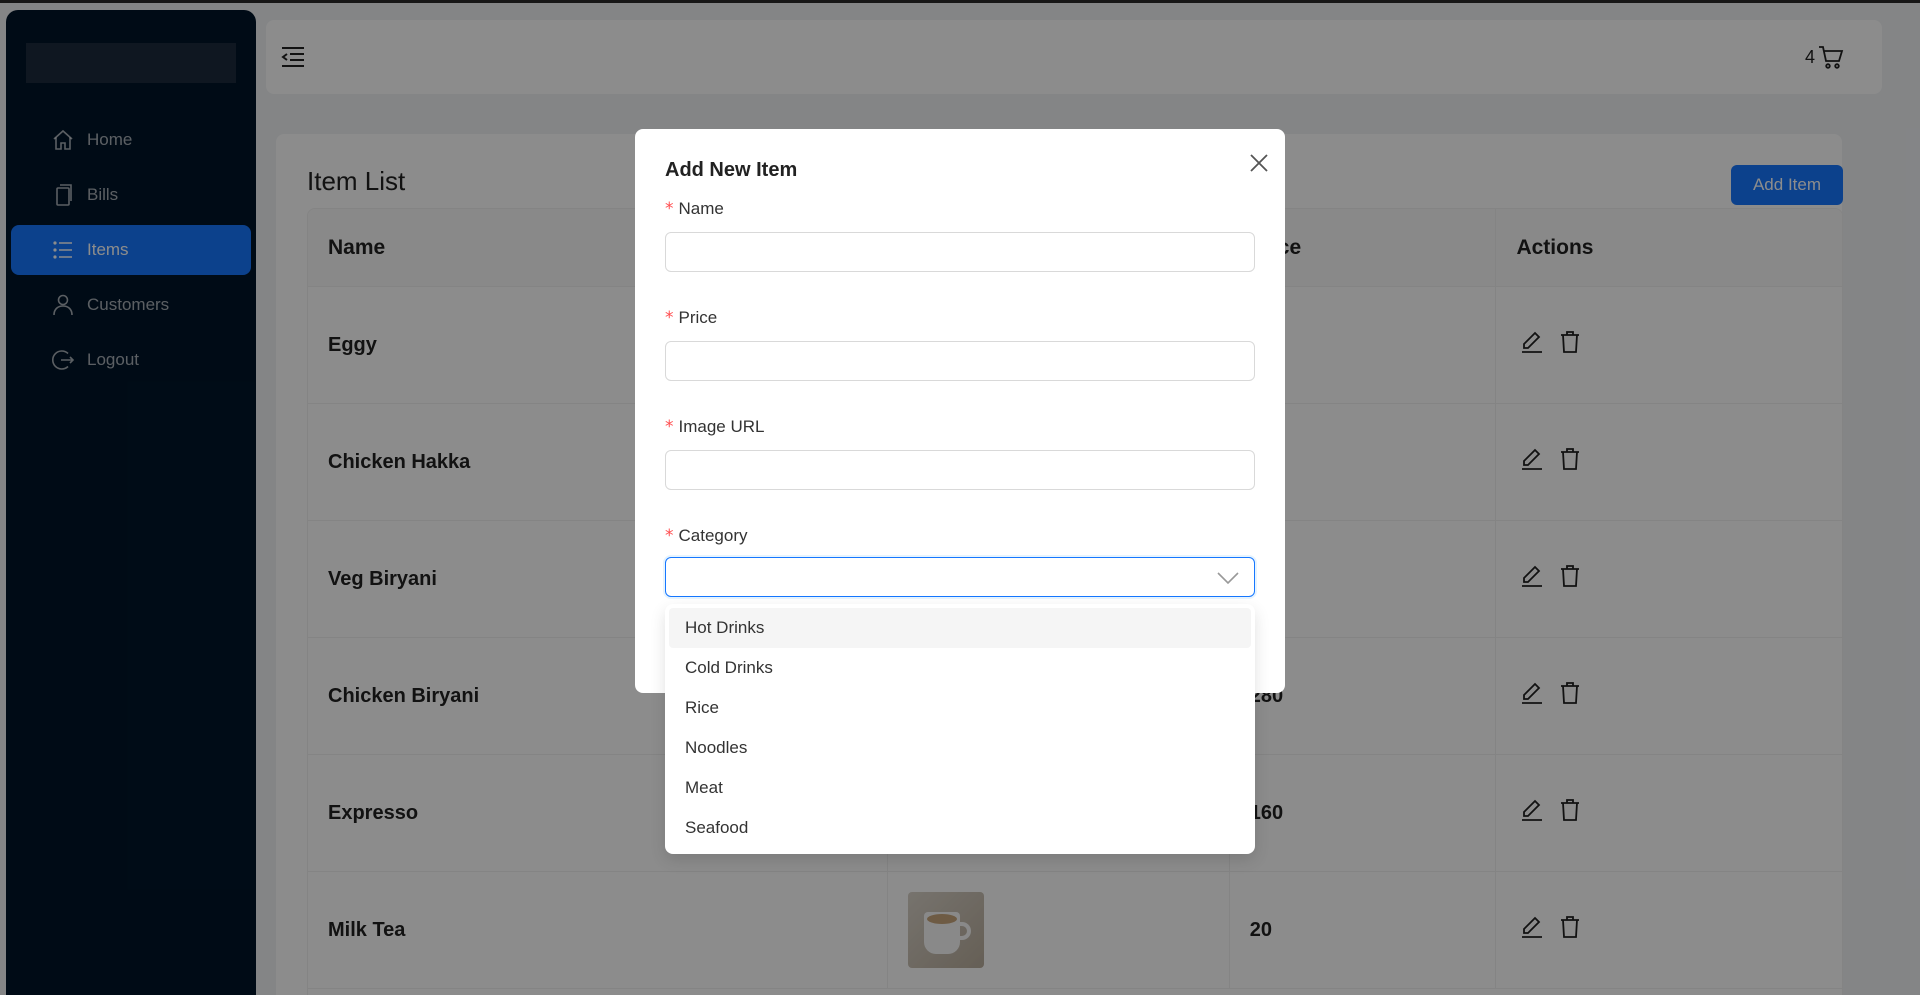 The height and width of the screenshot is (995, 1920). I want to click on name-input, so click(960, 252).